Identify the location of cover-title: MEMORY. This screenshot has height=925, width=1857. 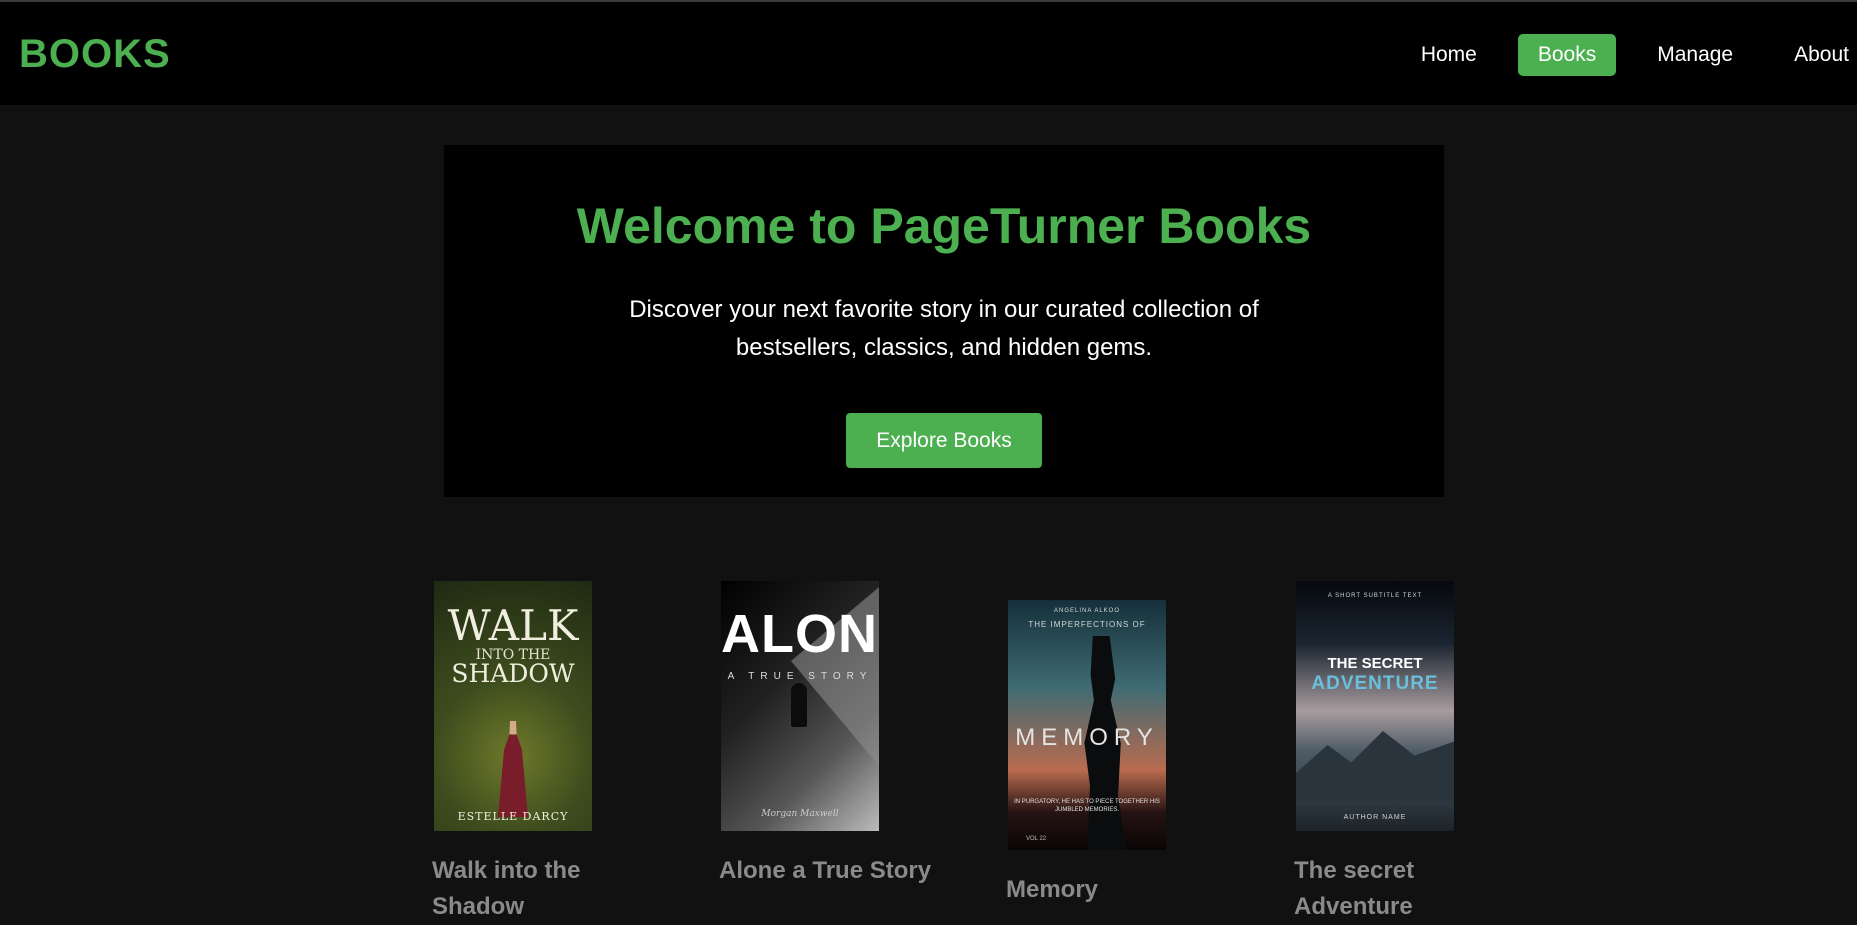
(1087, 737).